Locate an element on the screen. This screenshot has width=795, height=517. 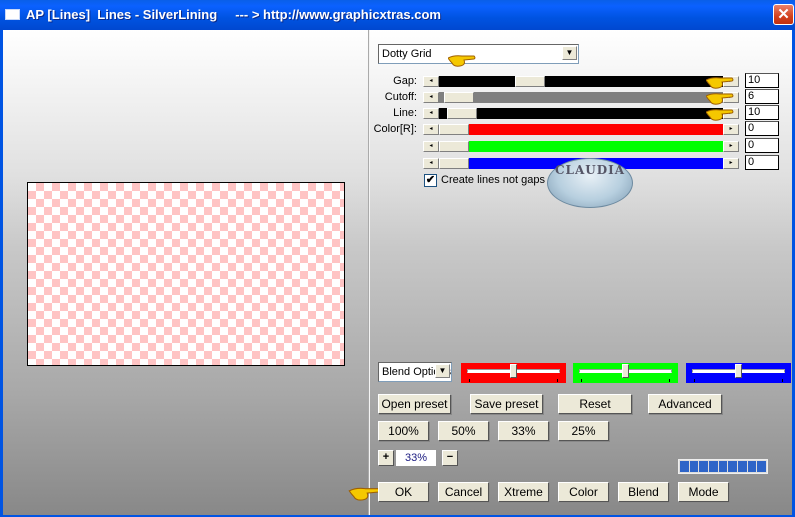
gap-value-field: 10 is located at coordinates (762, 80).